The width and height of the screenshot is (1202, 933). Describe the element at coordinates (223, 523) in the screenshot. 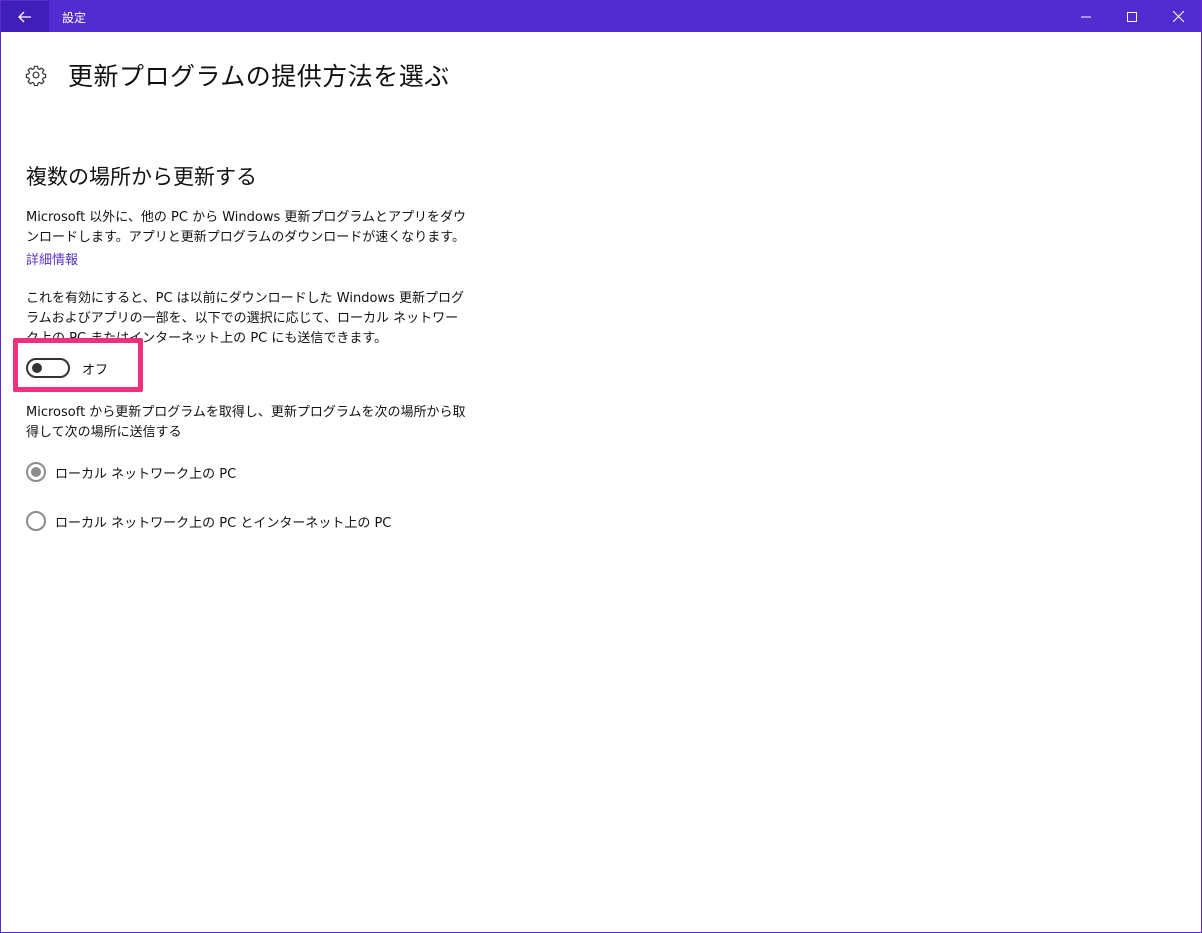

I see `radio-label-local-internet: ローカル ネットワーク上の PC とインターネット上の PC` at that location.